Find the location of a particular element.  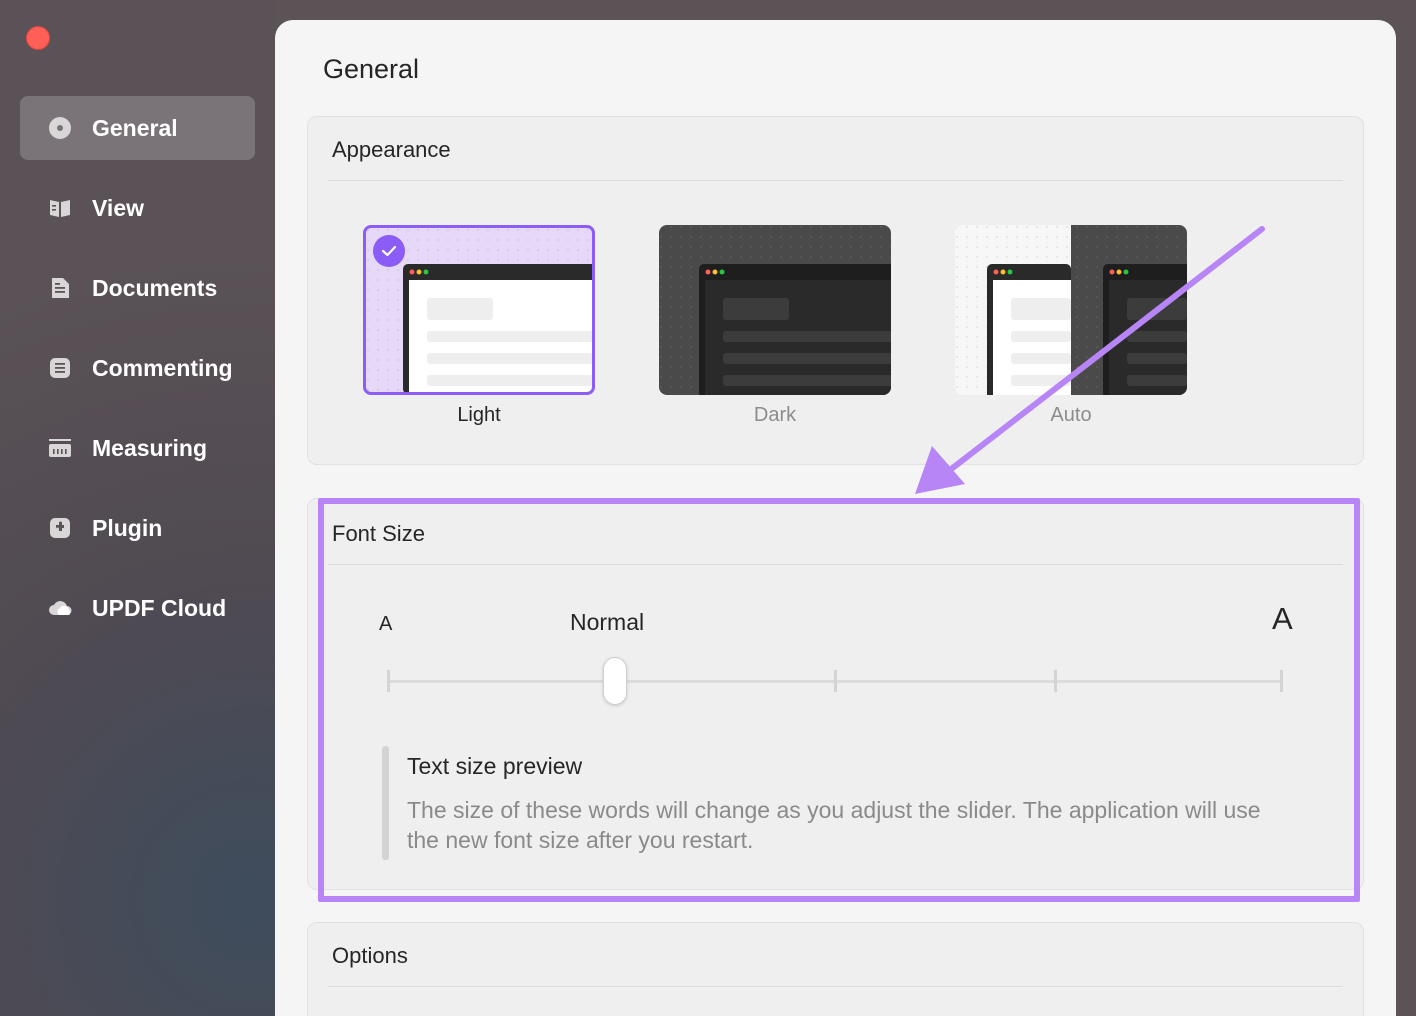

measuring-icon is located at coordinates (60, 448).